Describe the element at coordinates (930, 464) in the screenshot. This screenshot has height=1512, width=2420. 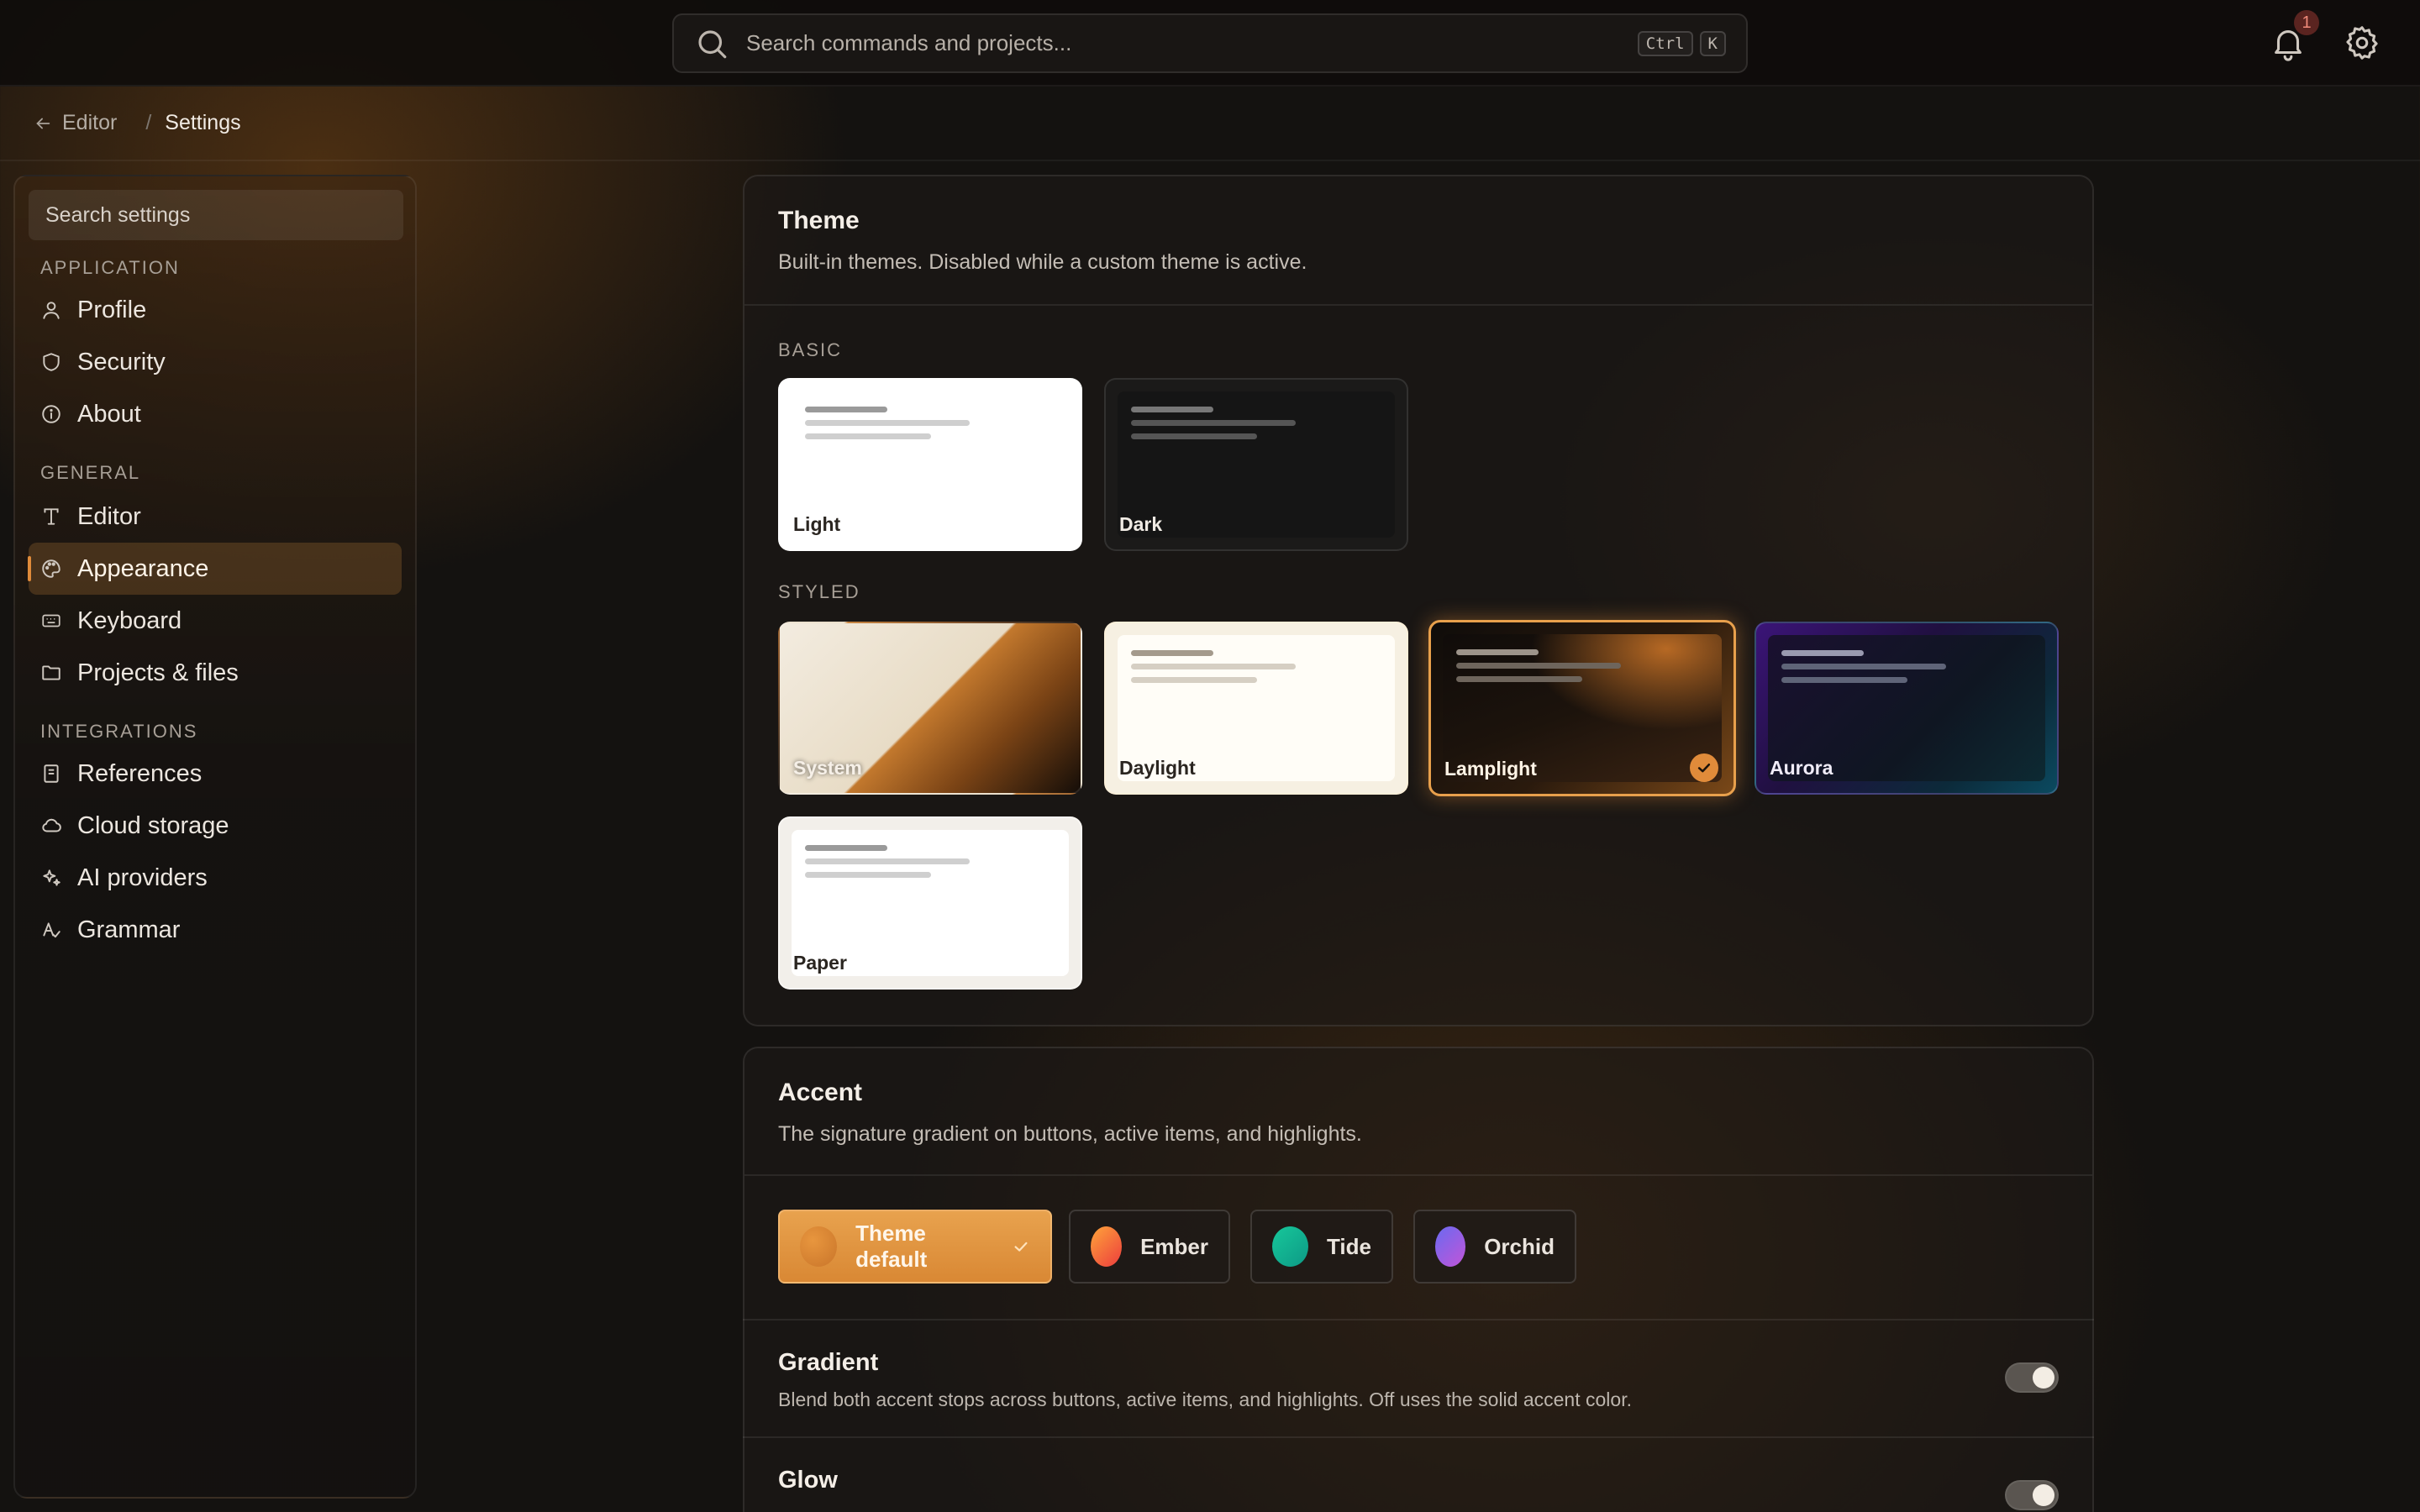
I see `theme-card-light: Light` at that location.